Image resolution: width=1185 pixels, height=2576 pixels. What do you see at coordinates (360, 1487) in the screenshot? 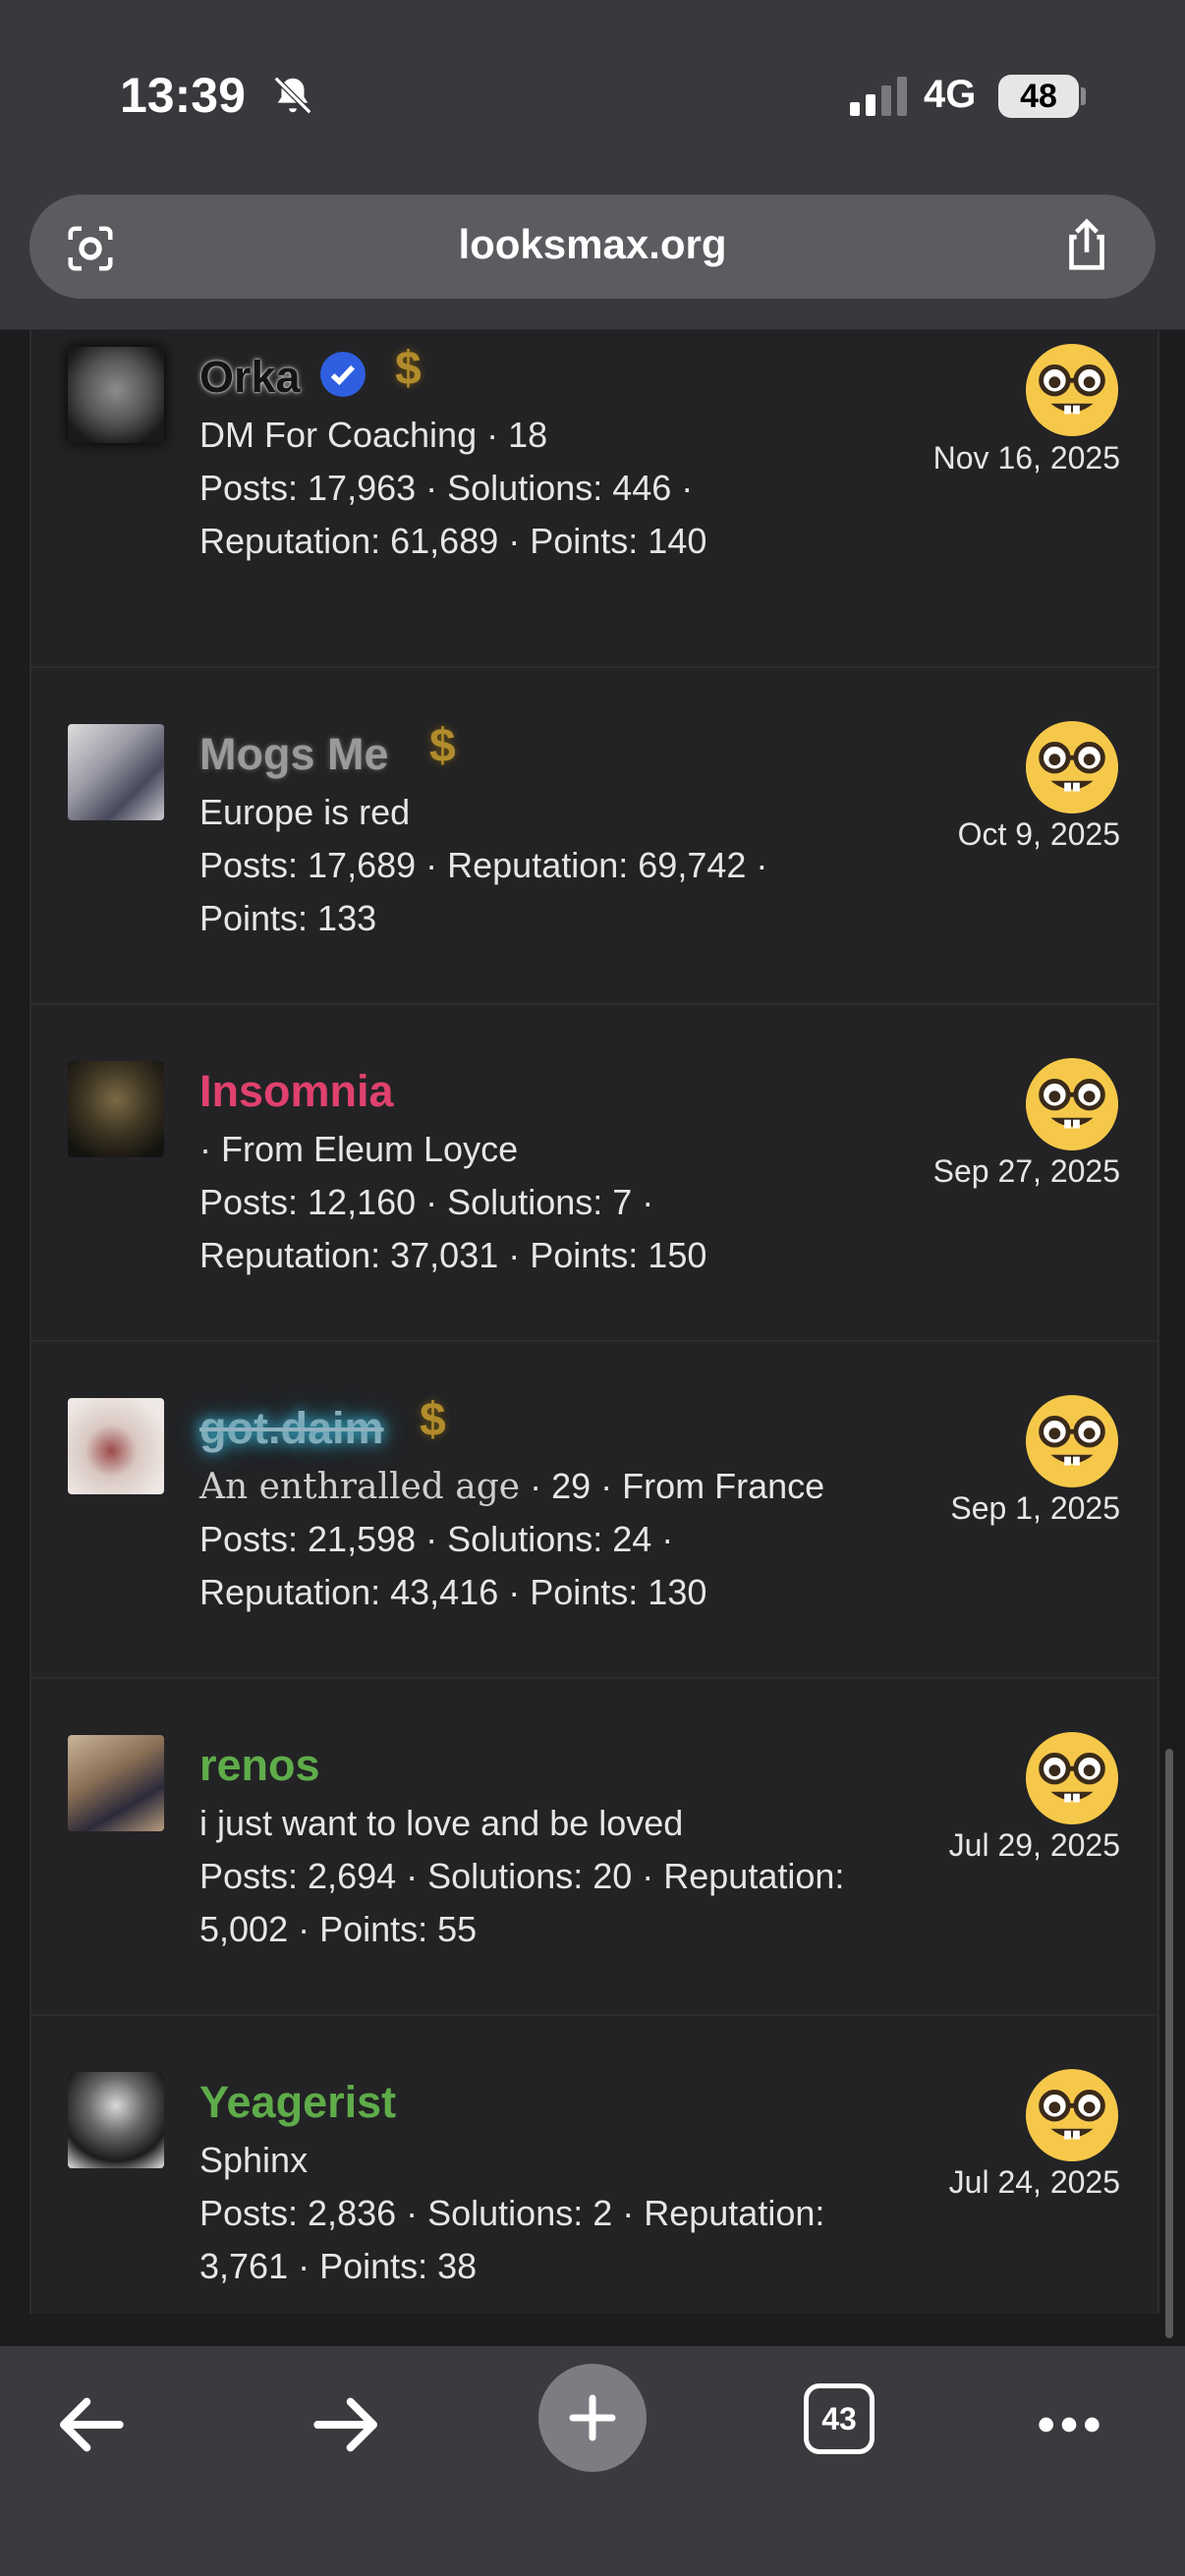
I see `user-title: An enthralled age` at bounding box center [360, 1487].